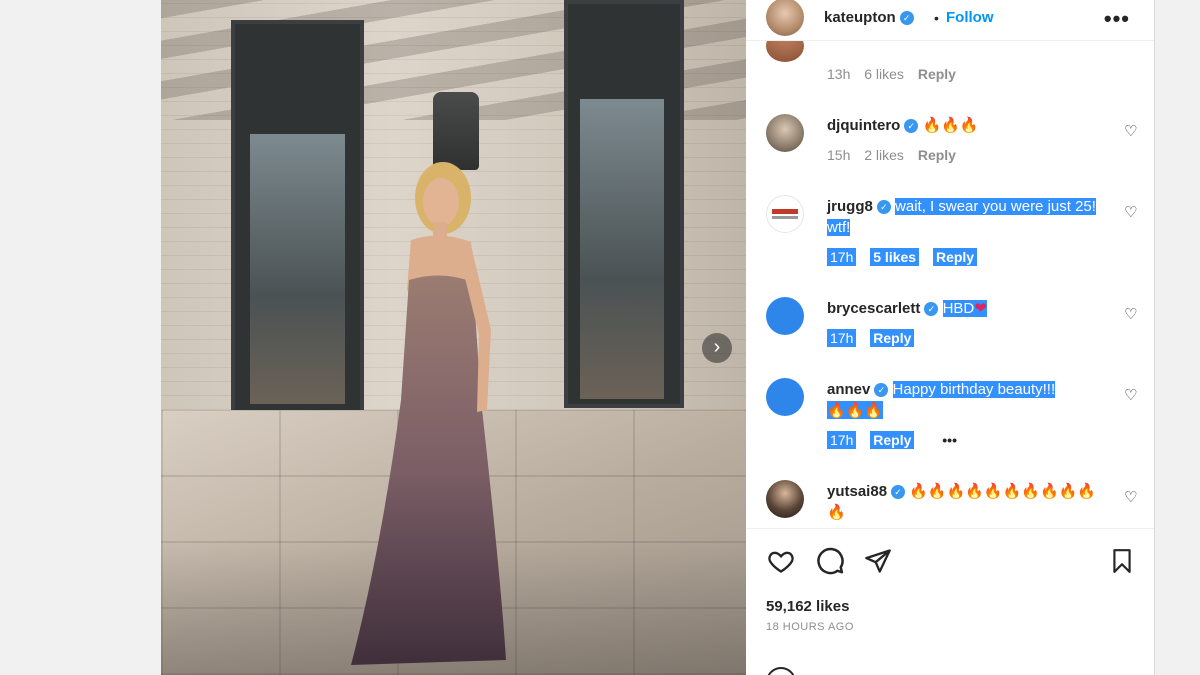  Describe the element at coordinates (781, 671) in the screenshot. I see `emoji-icon` at that location.